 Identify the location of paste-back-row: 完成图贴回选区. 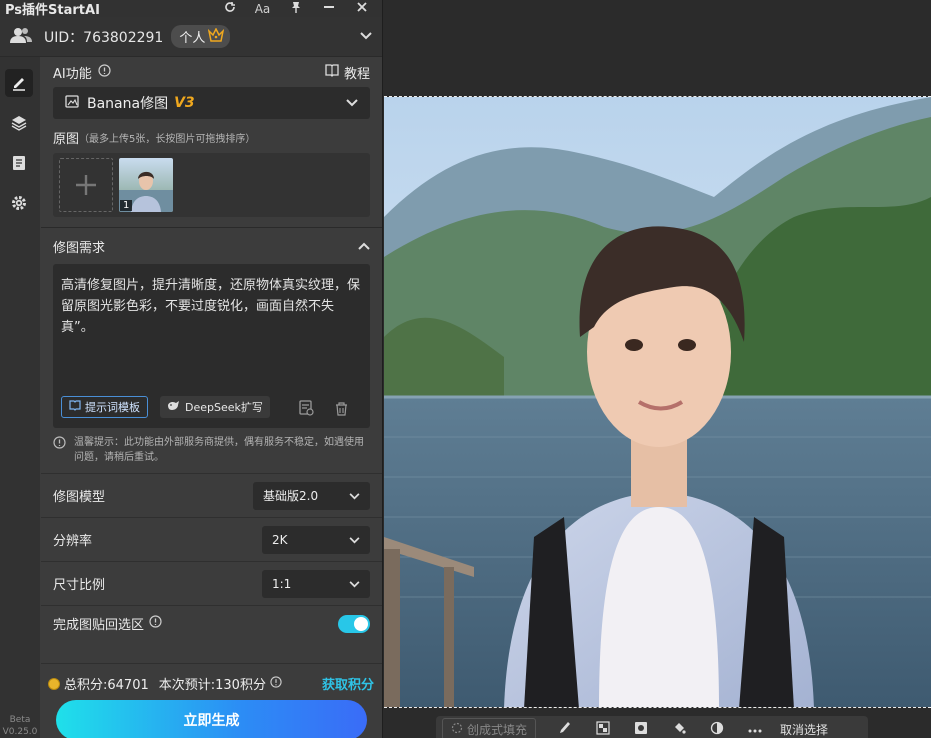
(211, 623).